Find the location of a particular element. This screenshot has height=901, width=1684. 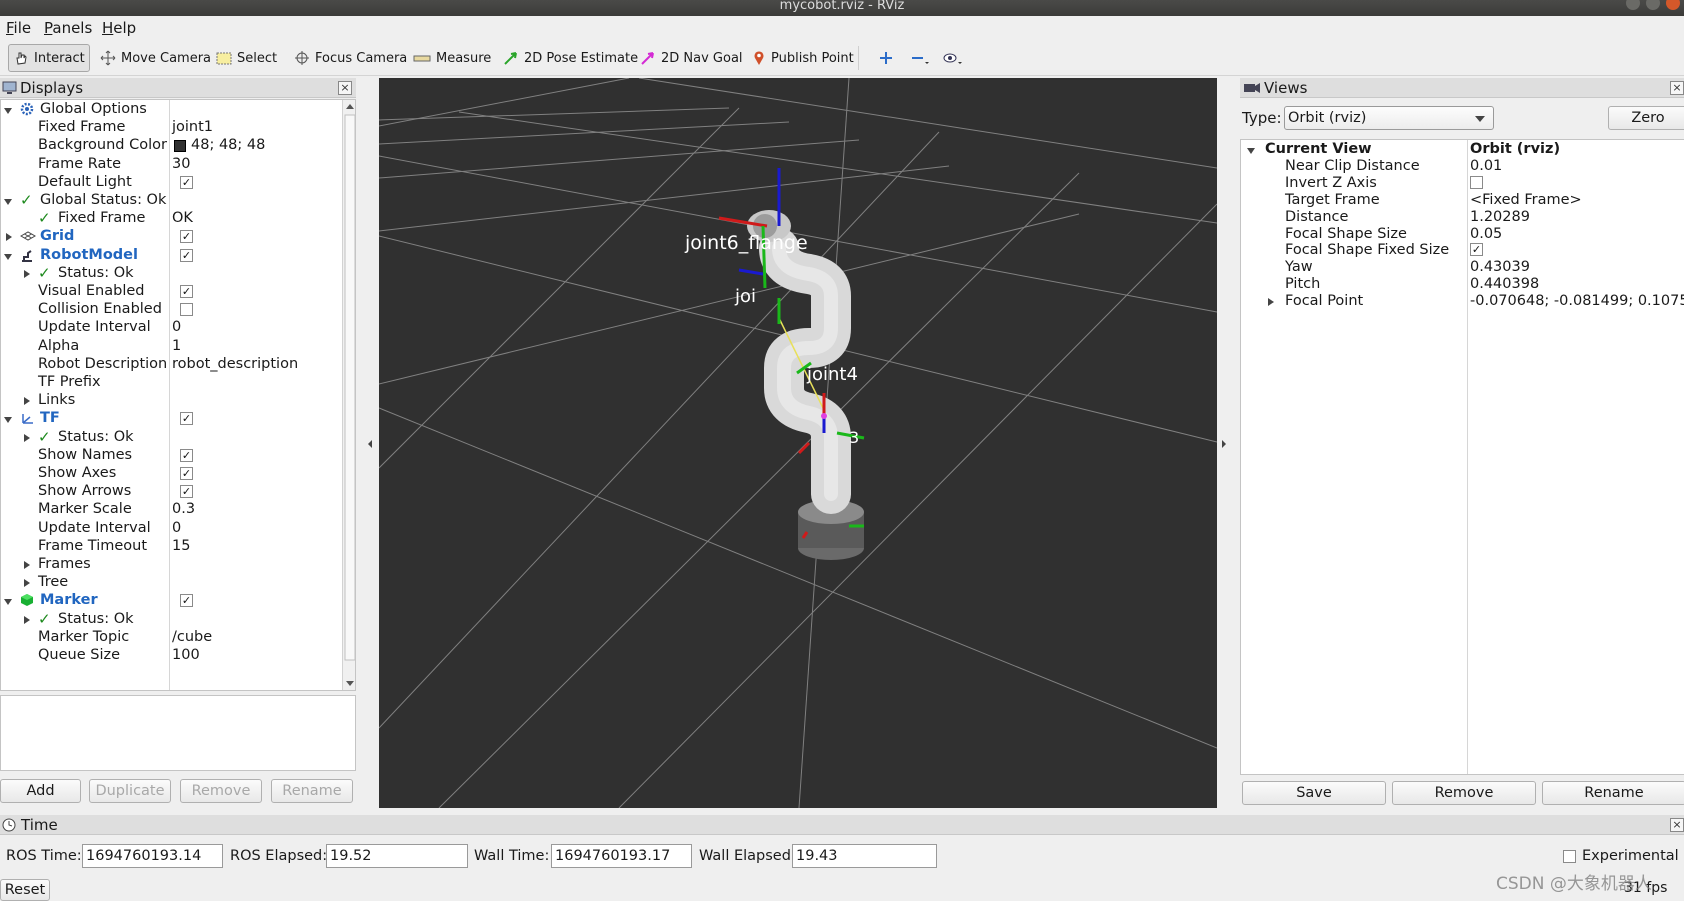

tool-2d-nav-goal: 2D Nav Goal is located at coordinates (691, 58).